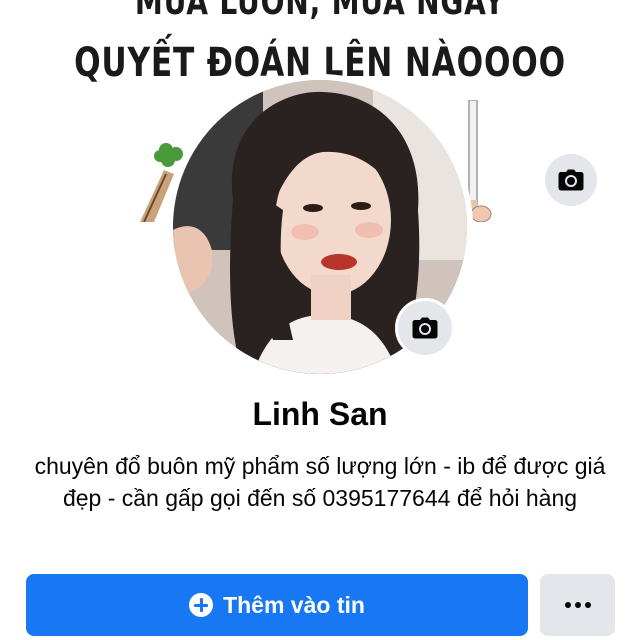 Image resolution: width=640 pixels, height=640 pixels. Describe the element at coordinates (201, 605) in the screenshot. I see `plus-circle-icon` at that location.